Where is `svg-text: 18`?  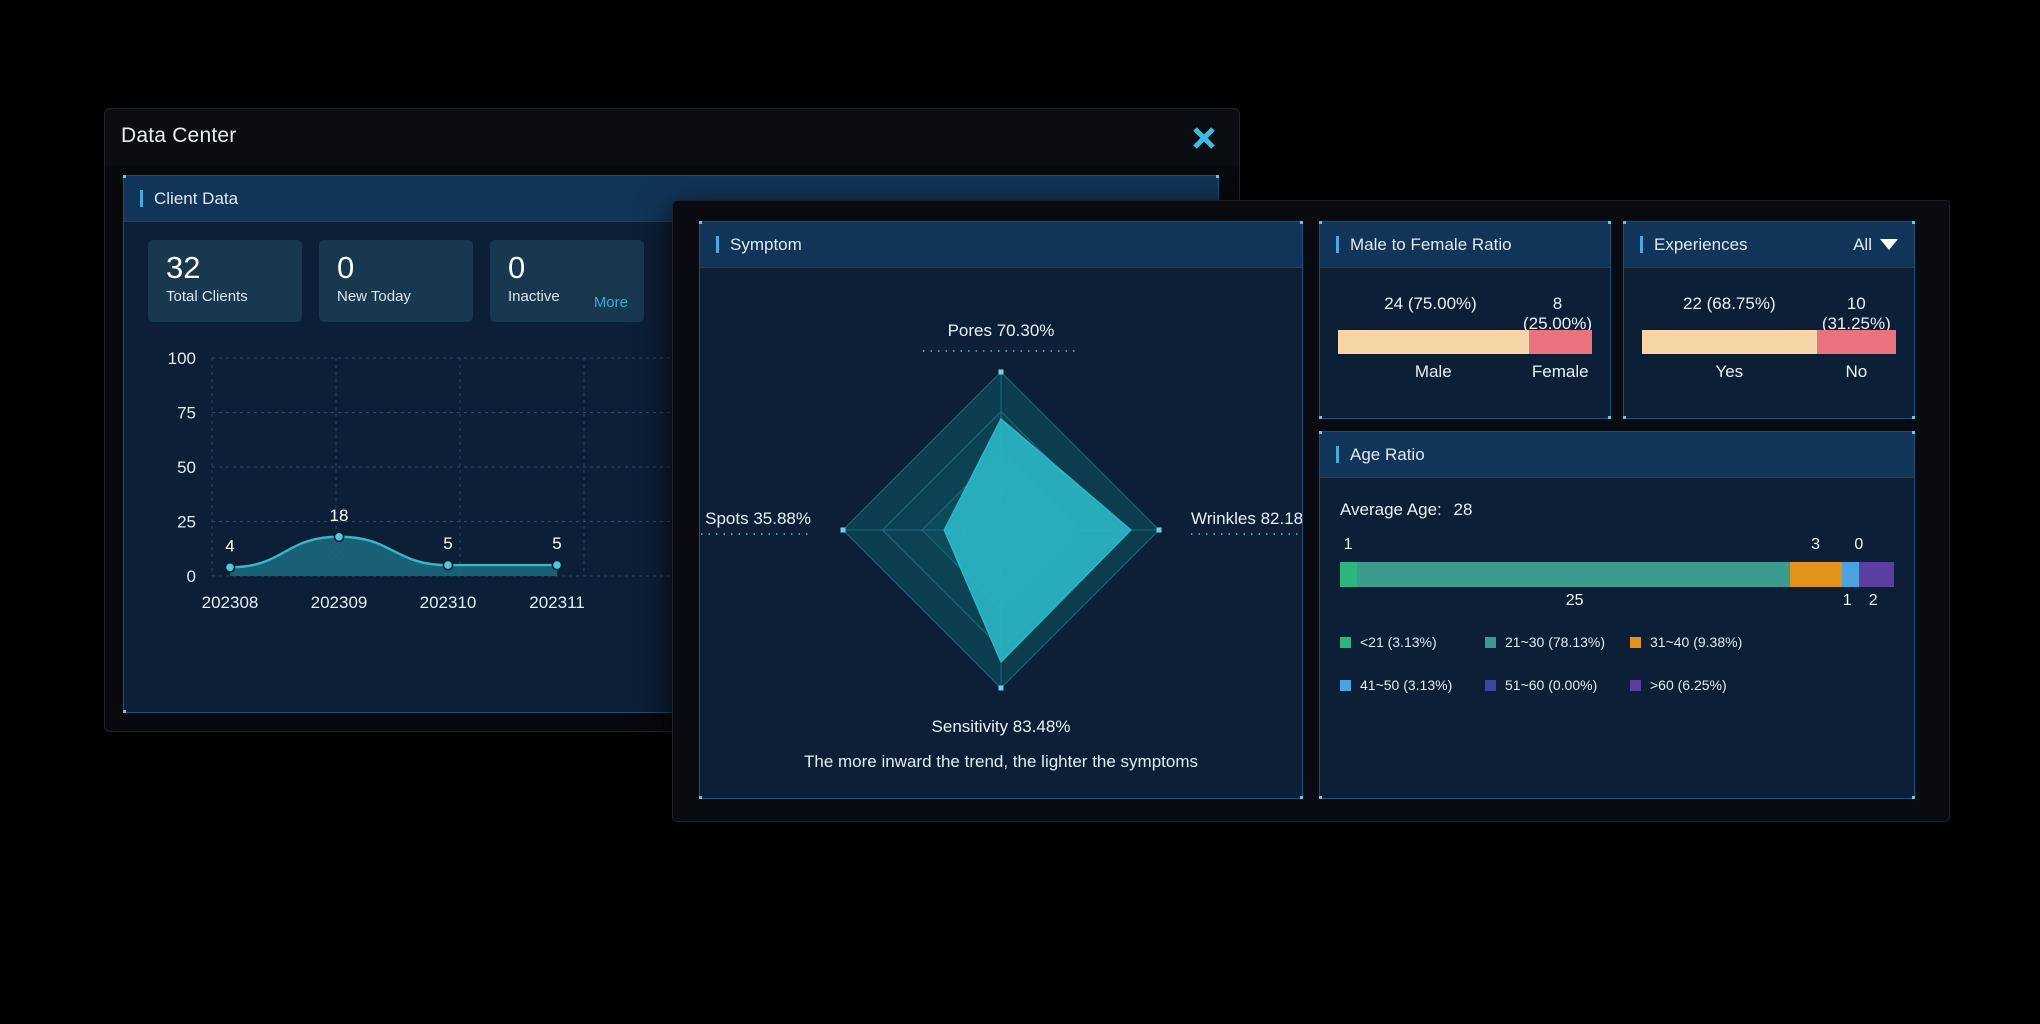 svg-text: 18 is located at coordinates (339, 515).